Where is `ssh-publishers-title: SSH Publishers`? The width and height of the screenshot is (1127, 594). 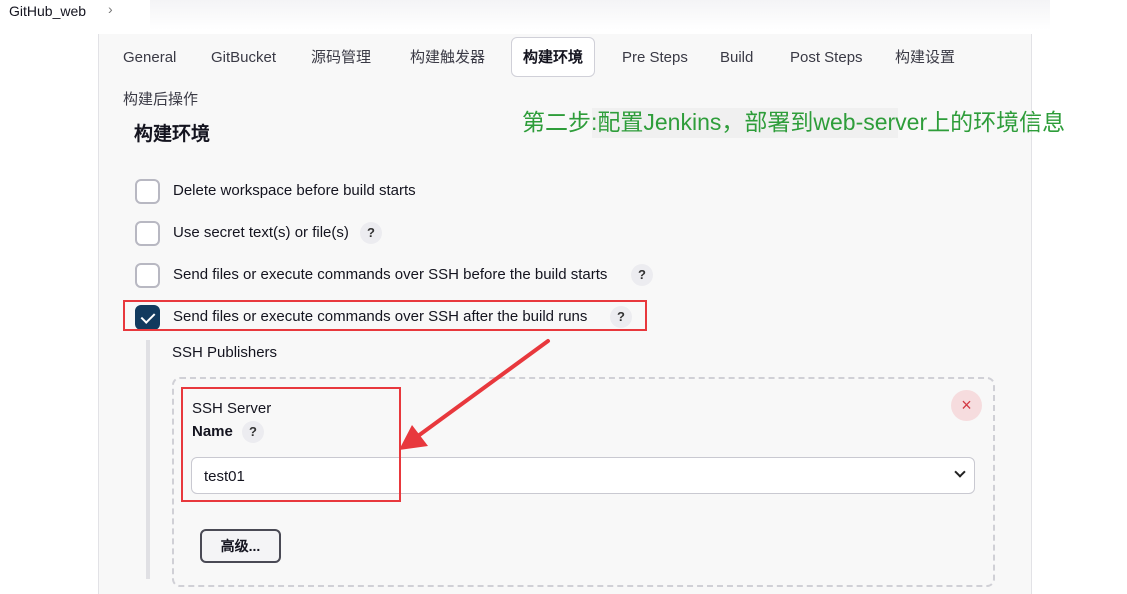 ssh-publishers-title: SSH Publishers is located at coordinates (225, 352).